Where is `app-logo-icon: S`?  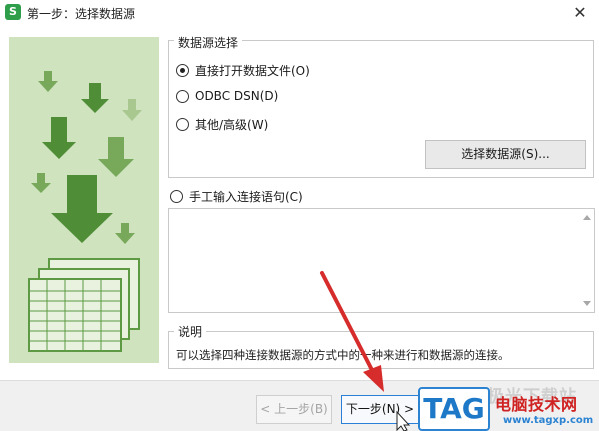 app-logo-icon: S is located at coordinates (13, 12).